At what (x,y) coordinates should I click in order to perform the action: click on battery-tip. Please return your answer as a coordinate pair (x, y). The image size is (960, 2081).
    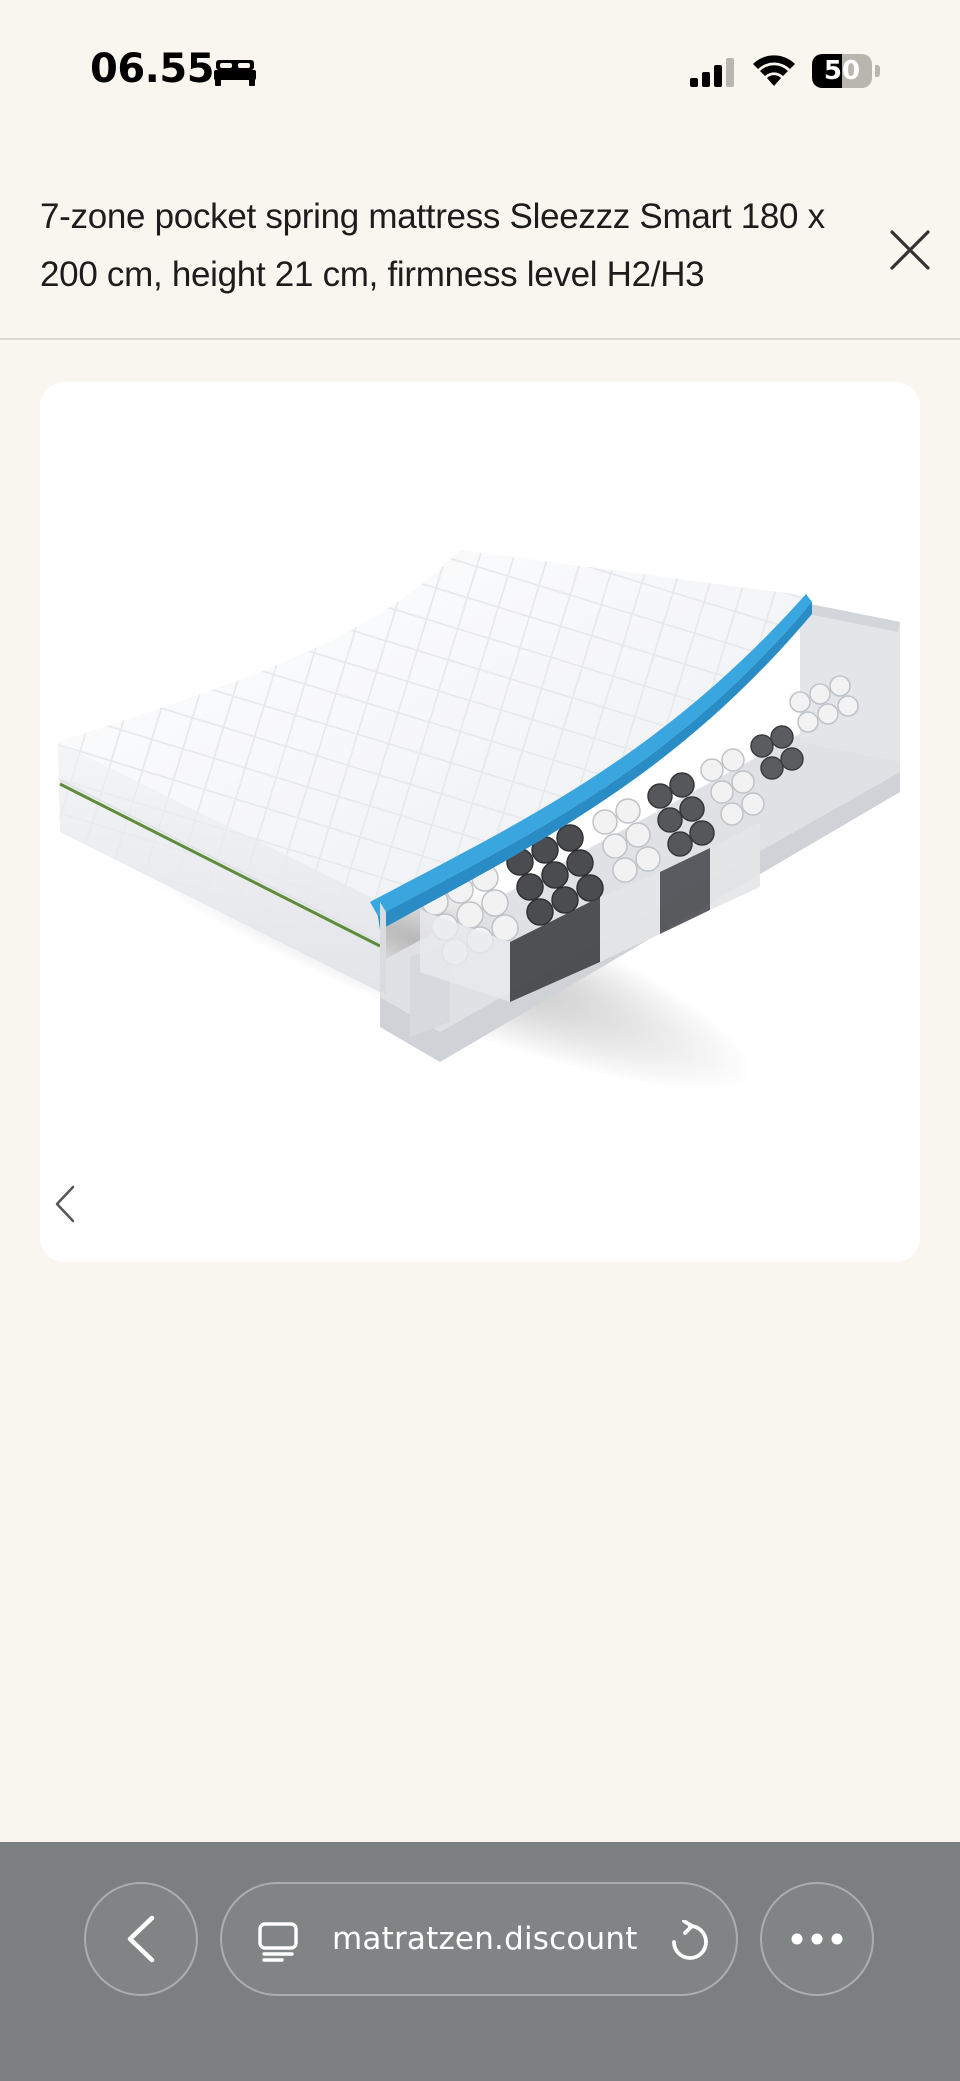
    Looking at the image, I should click on (877, 71).